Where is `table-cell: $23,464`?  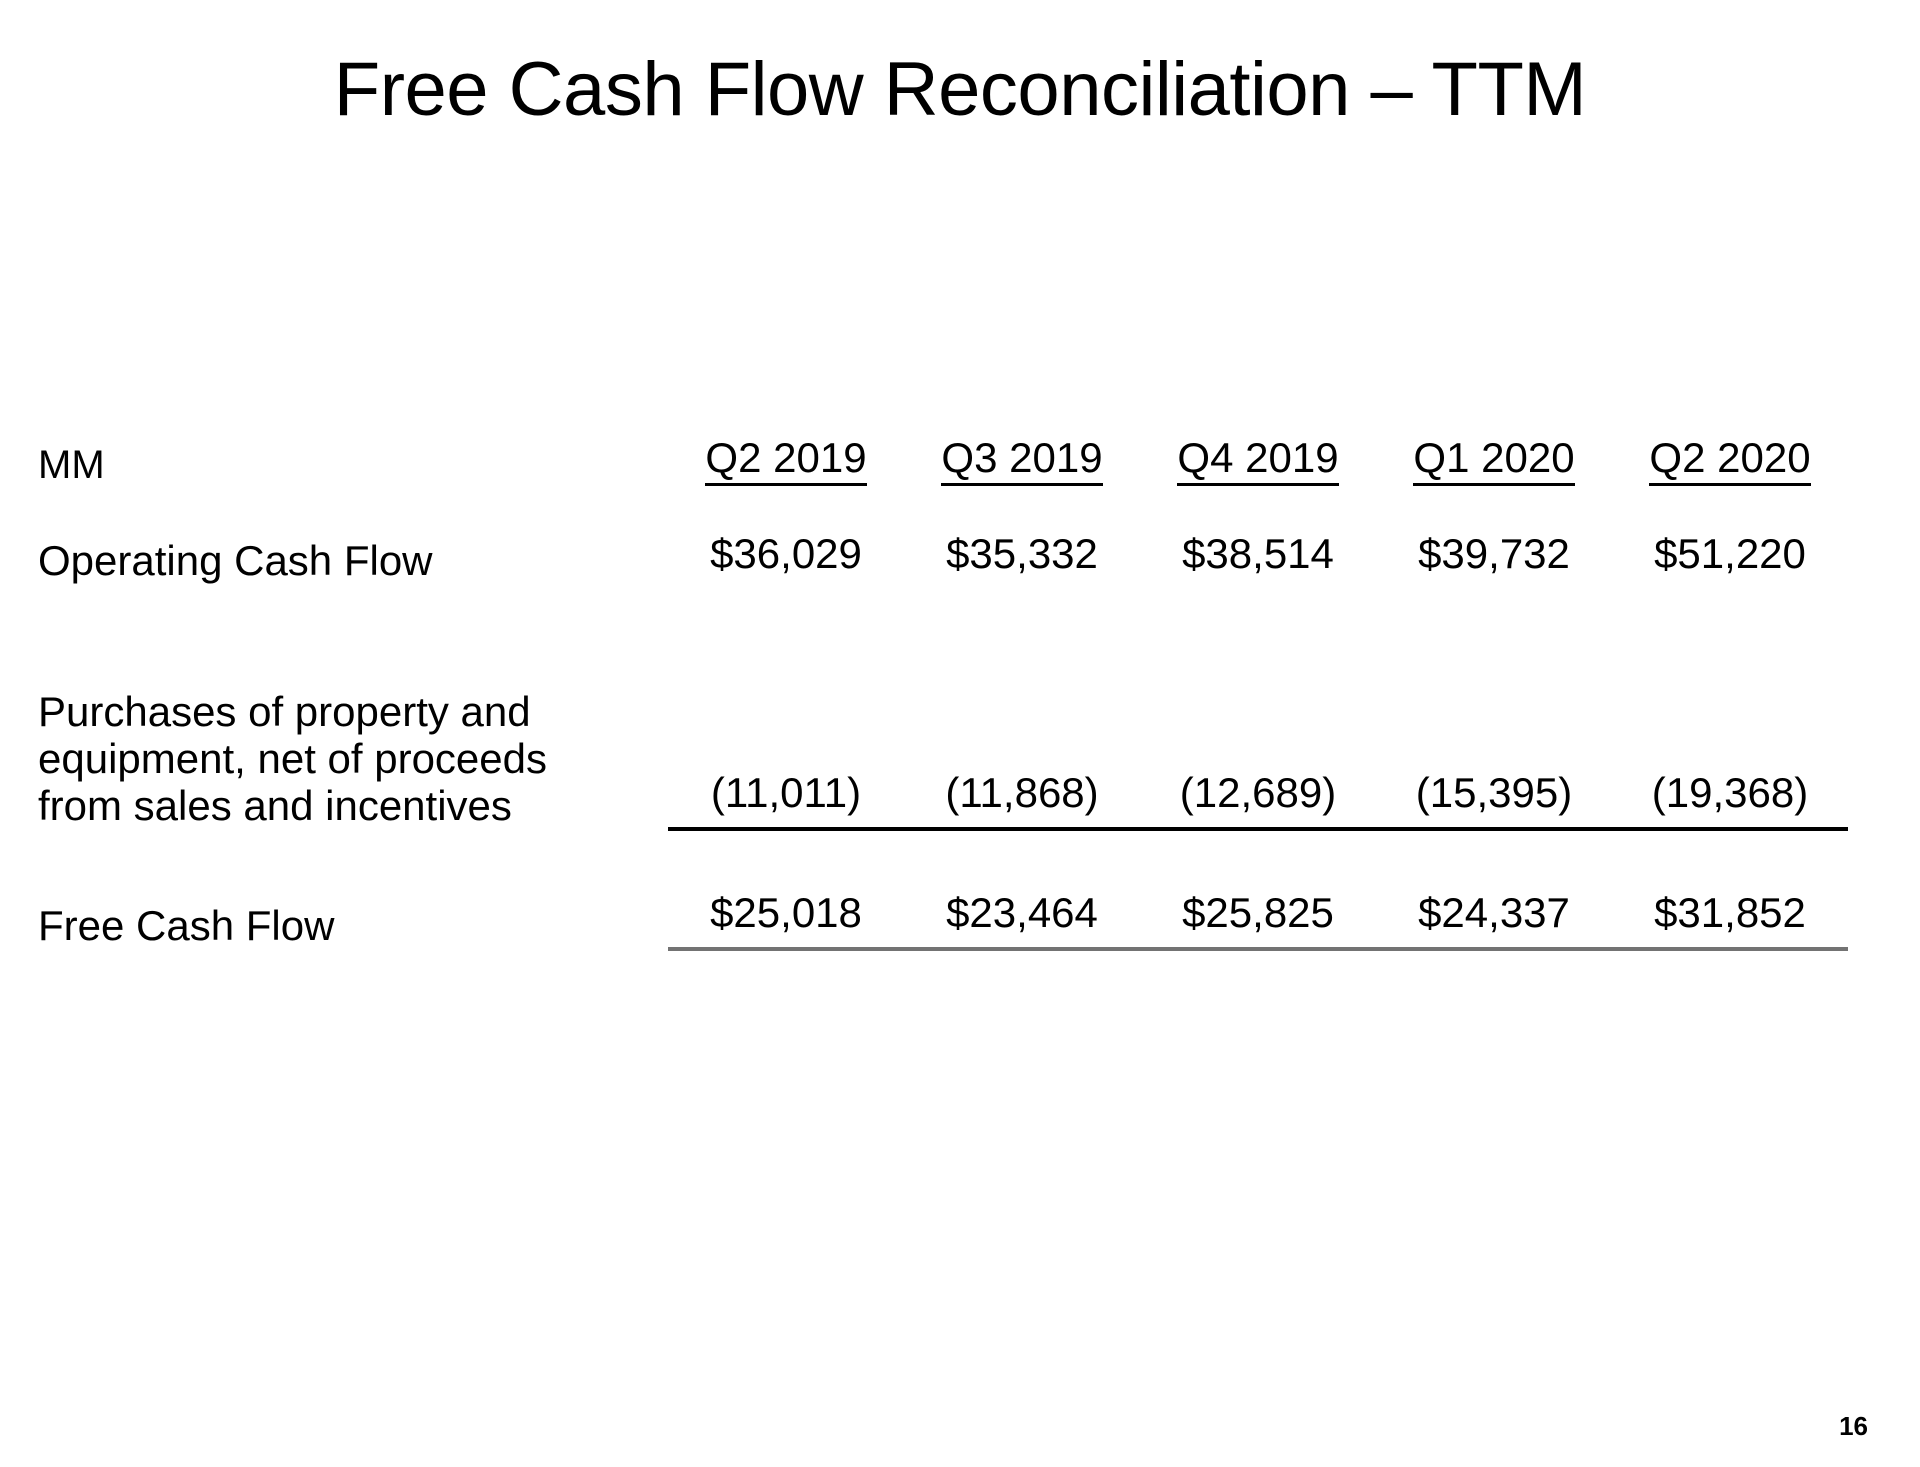 table-cell: $23,464 is located at coordinates (1022, 920).